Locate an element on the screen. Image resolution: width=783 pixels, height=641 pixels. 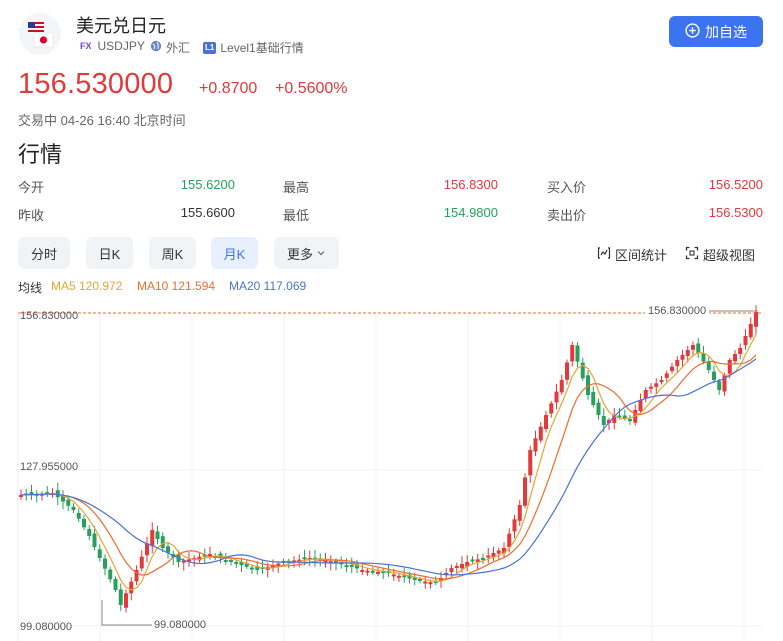
high-marker-label: 156.830000 is located at coordinates (677, 311).